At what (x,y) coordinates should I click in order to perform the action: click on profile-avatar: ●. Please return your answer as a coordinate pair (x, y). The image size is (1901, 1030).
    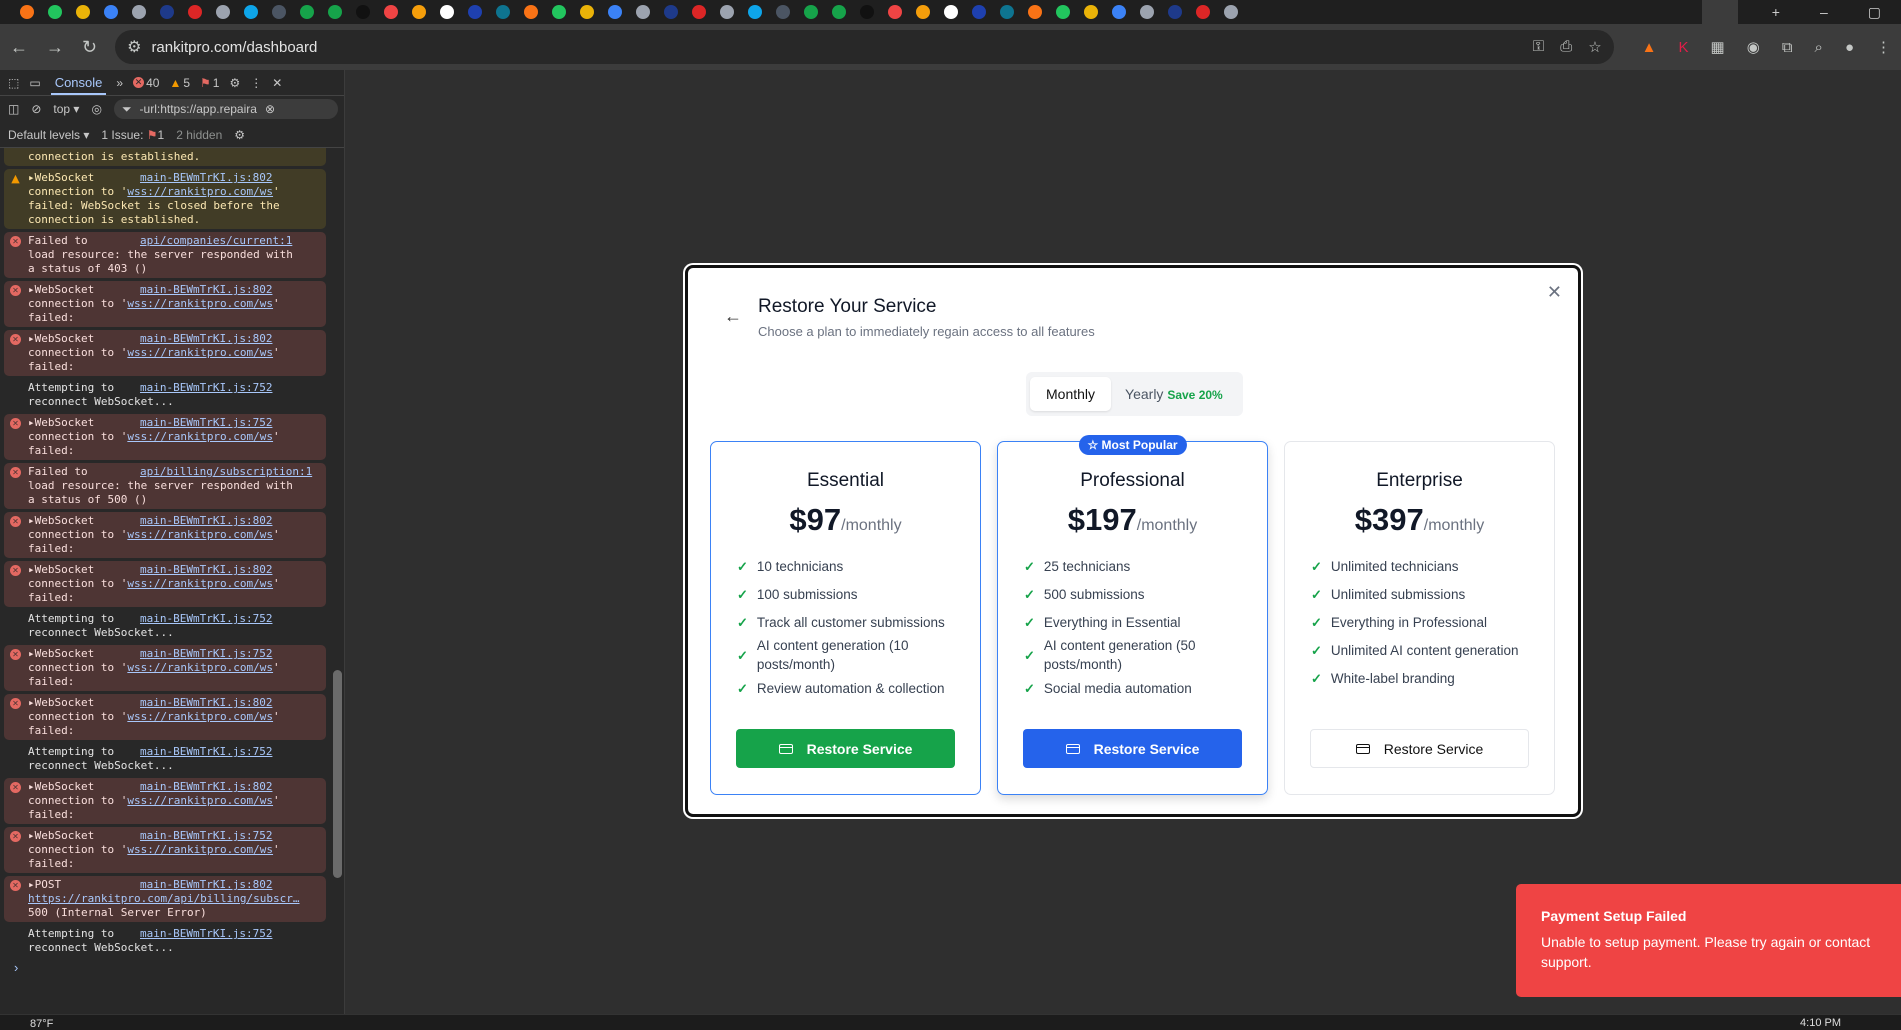
    Looking at the image, I should click on (1849, 47).